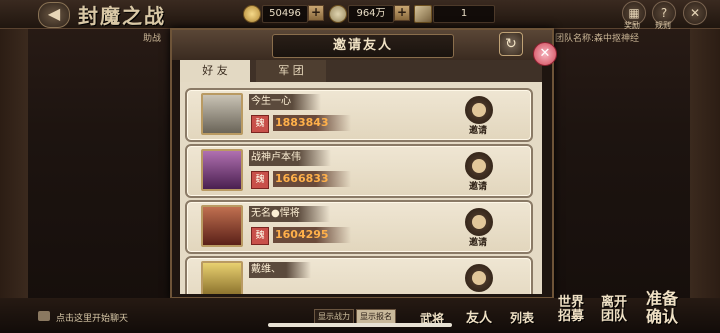 The image size is (720, 333). Describe the element at coordinates (705, 180) in the screenshot. I see `right-pillar` at that location.